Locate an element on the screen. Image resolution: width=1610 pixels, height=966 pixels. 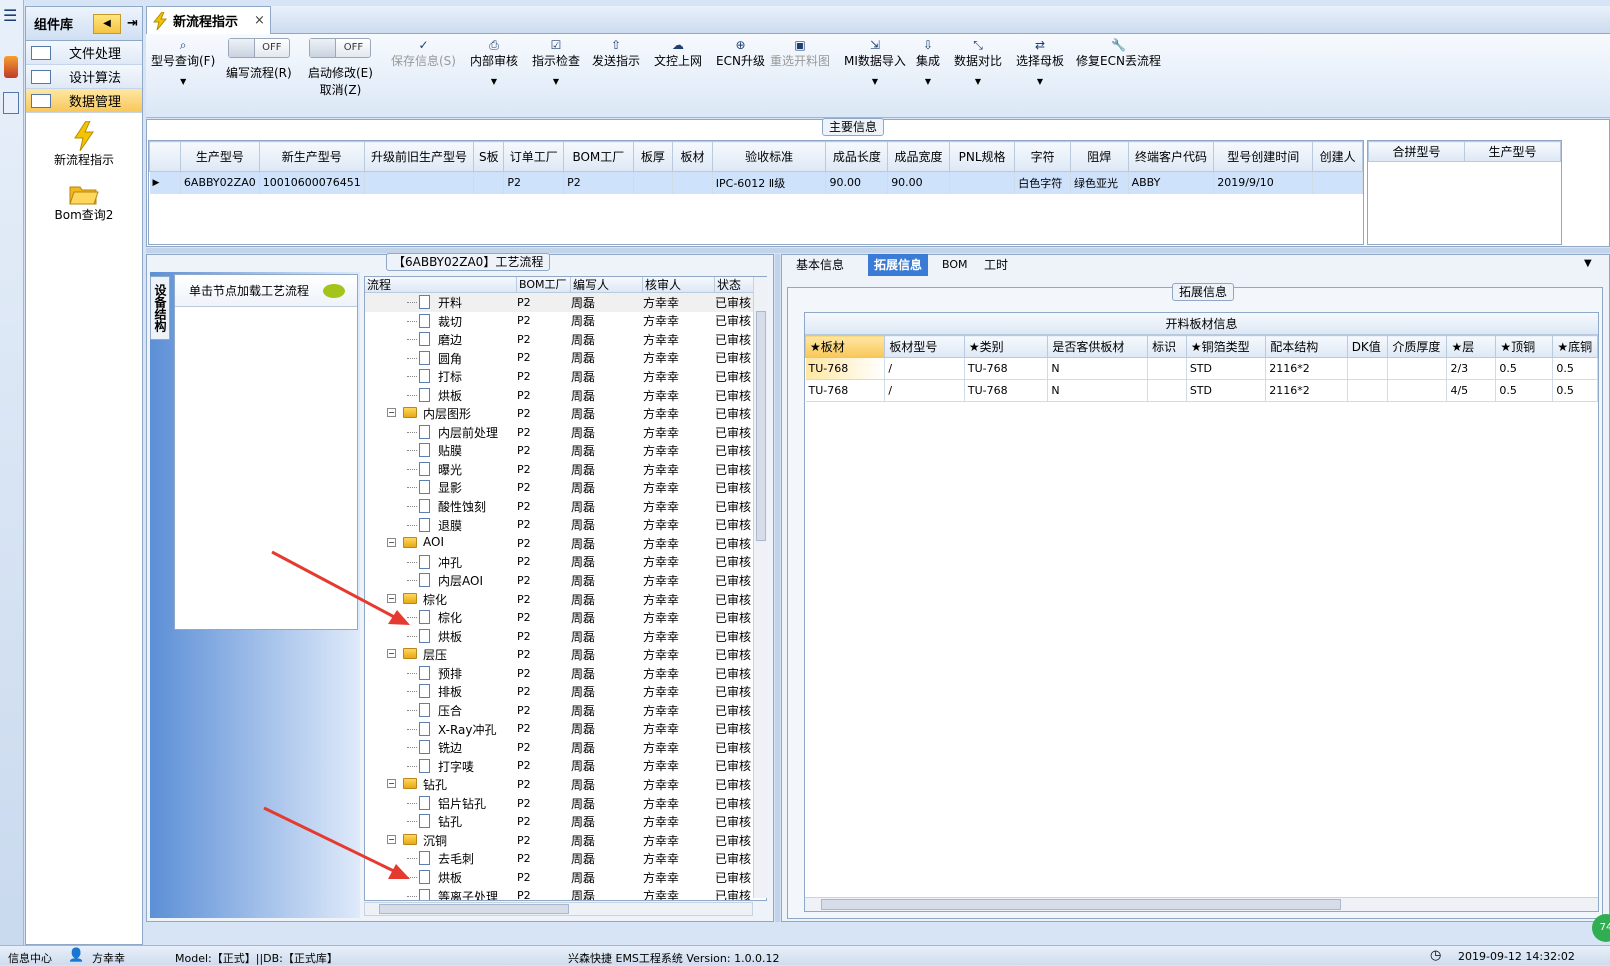
column-header: 是否客供板材 is located at coordinates (1098, 346).